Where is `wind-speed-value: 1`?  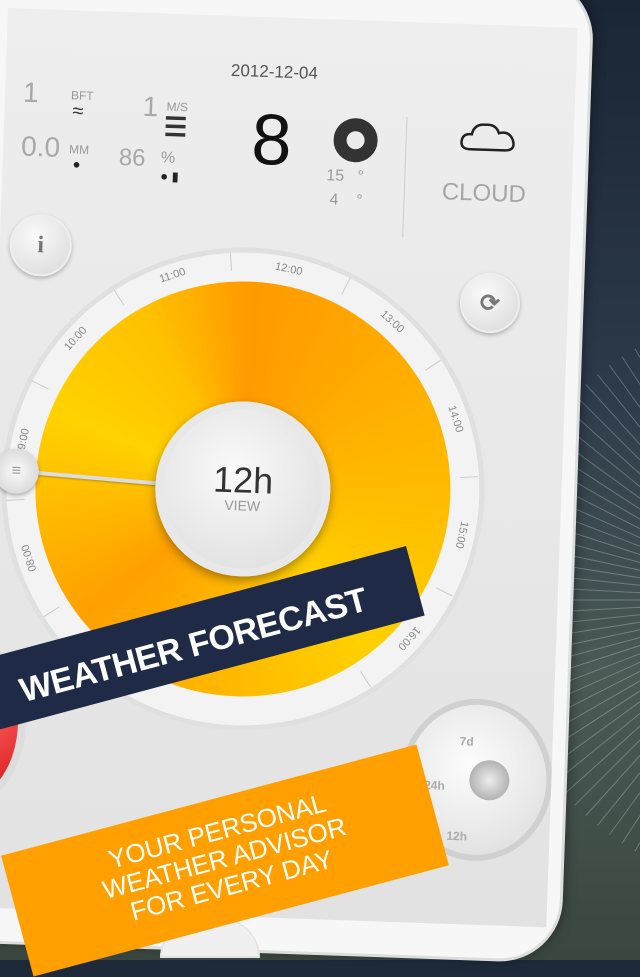 wind-speed-value: 1 is located at coordinates (150, 106).